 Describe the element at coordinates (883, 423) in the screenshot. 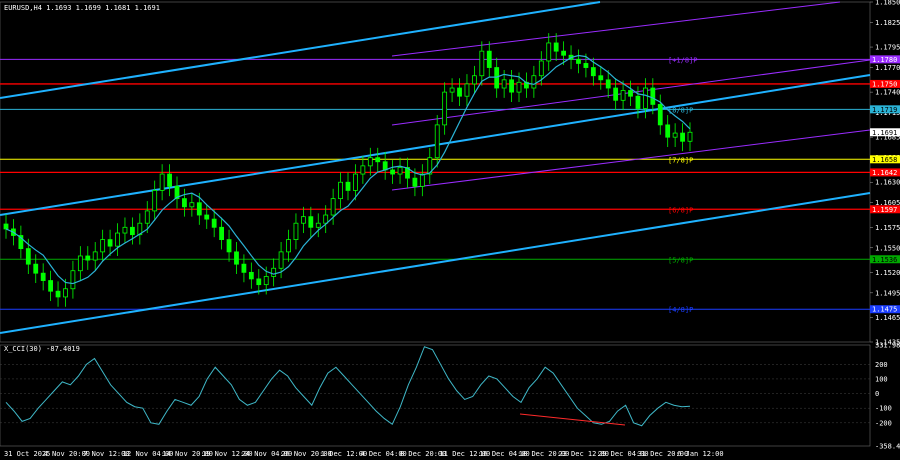

I see `cci-tick-label: -200` at that location.